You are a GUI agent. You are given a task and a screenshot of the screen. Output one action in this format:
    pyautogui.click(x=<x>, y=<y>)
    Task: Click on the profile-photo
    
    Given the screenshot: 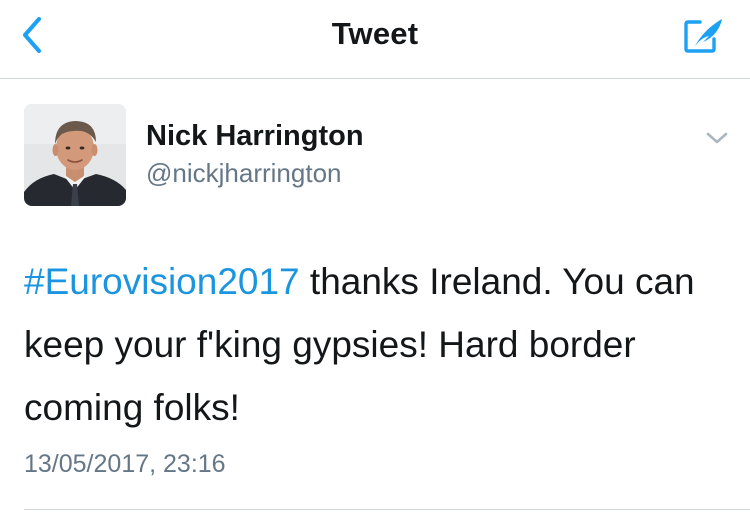 What is the action you would take?
    pyautogui.click(x=75, y=155)
    